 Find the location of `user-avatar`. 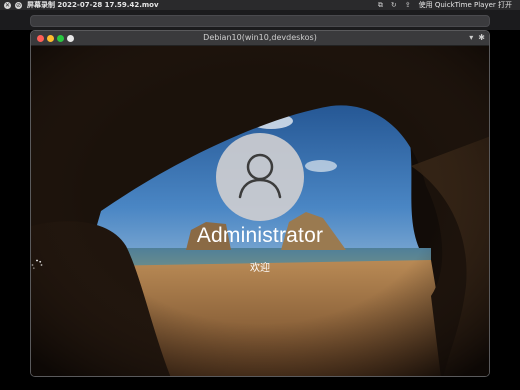

user-avatar is located at coordinates (260, 177).